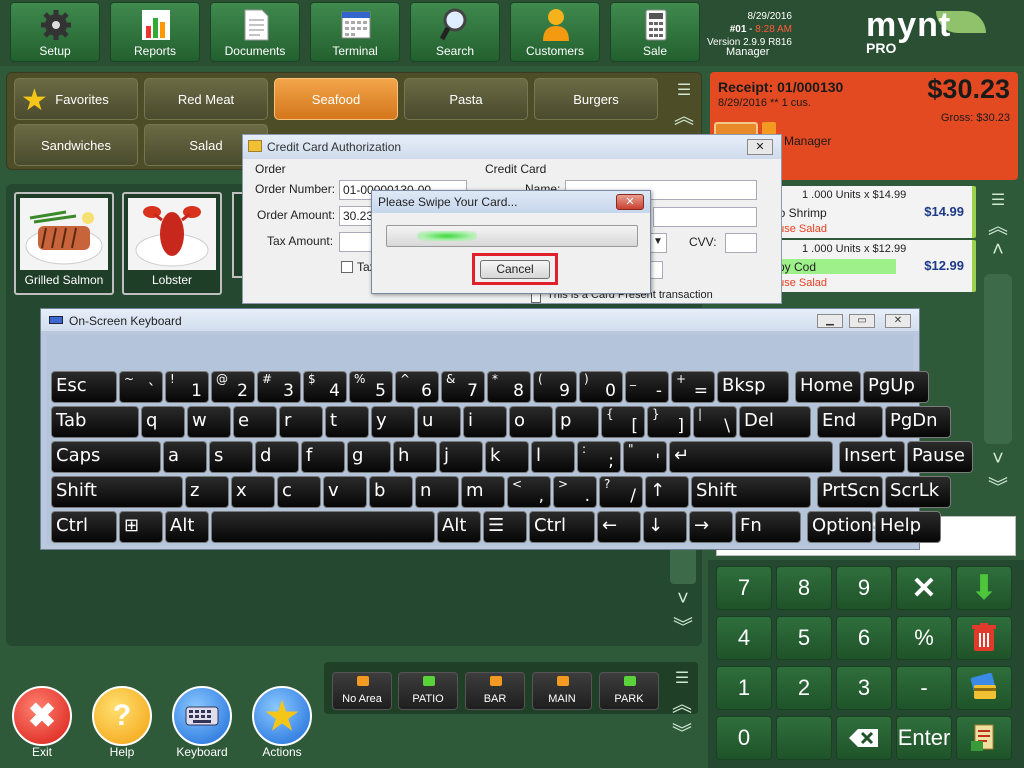 This screenshot has width=1024, height=768. Describe the element at coordinates (277, 457) in the screenshot. I see `osk-key: d` at that location.